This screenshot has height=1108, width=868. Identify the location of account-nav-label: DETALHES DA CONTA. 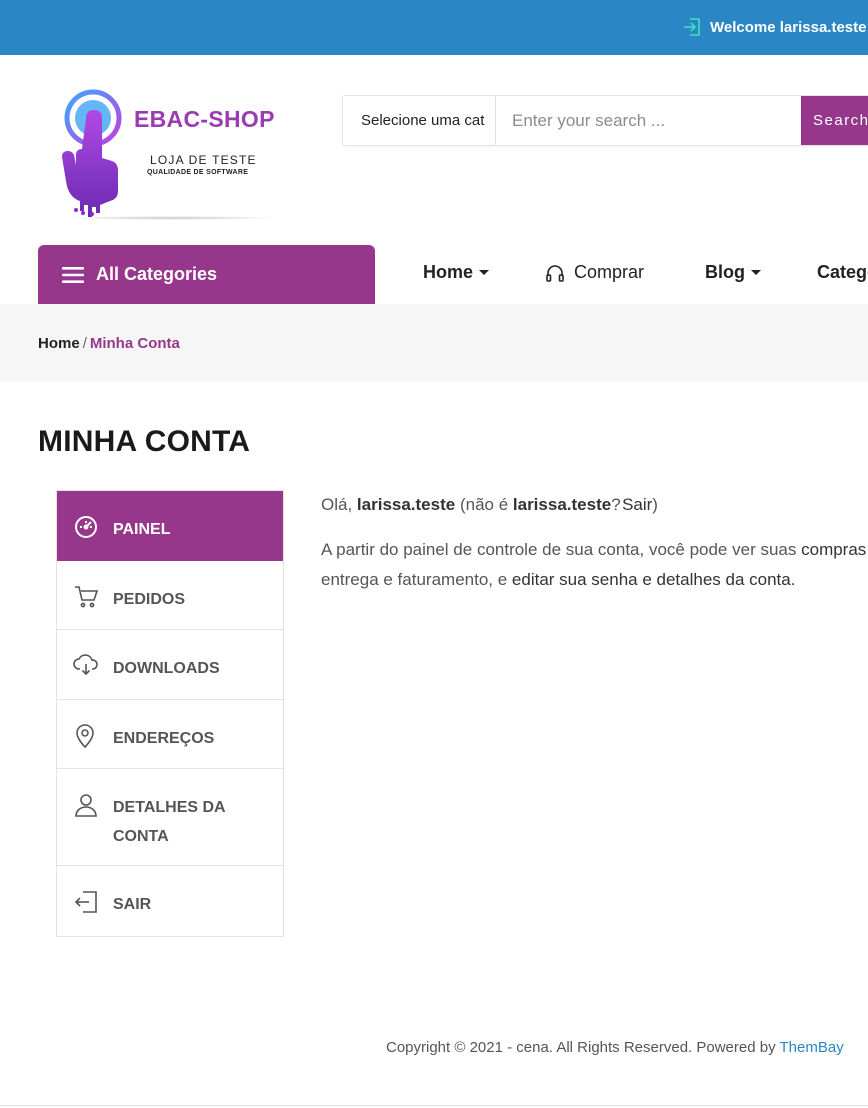
(169, 822).